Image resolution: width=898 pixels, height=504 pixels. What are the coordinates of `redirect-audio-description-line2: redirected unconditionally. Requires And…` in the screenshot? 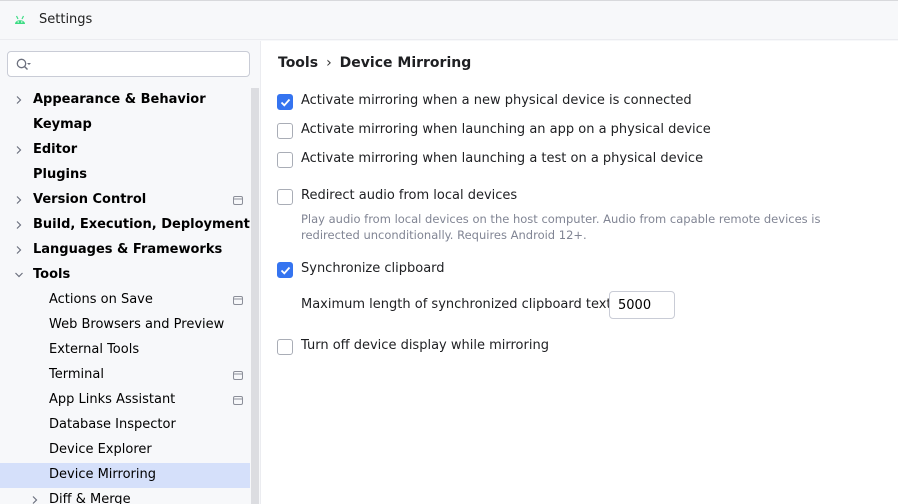 It's located at (444, 235).